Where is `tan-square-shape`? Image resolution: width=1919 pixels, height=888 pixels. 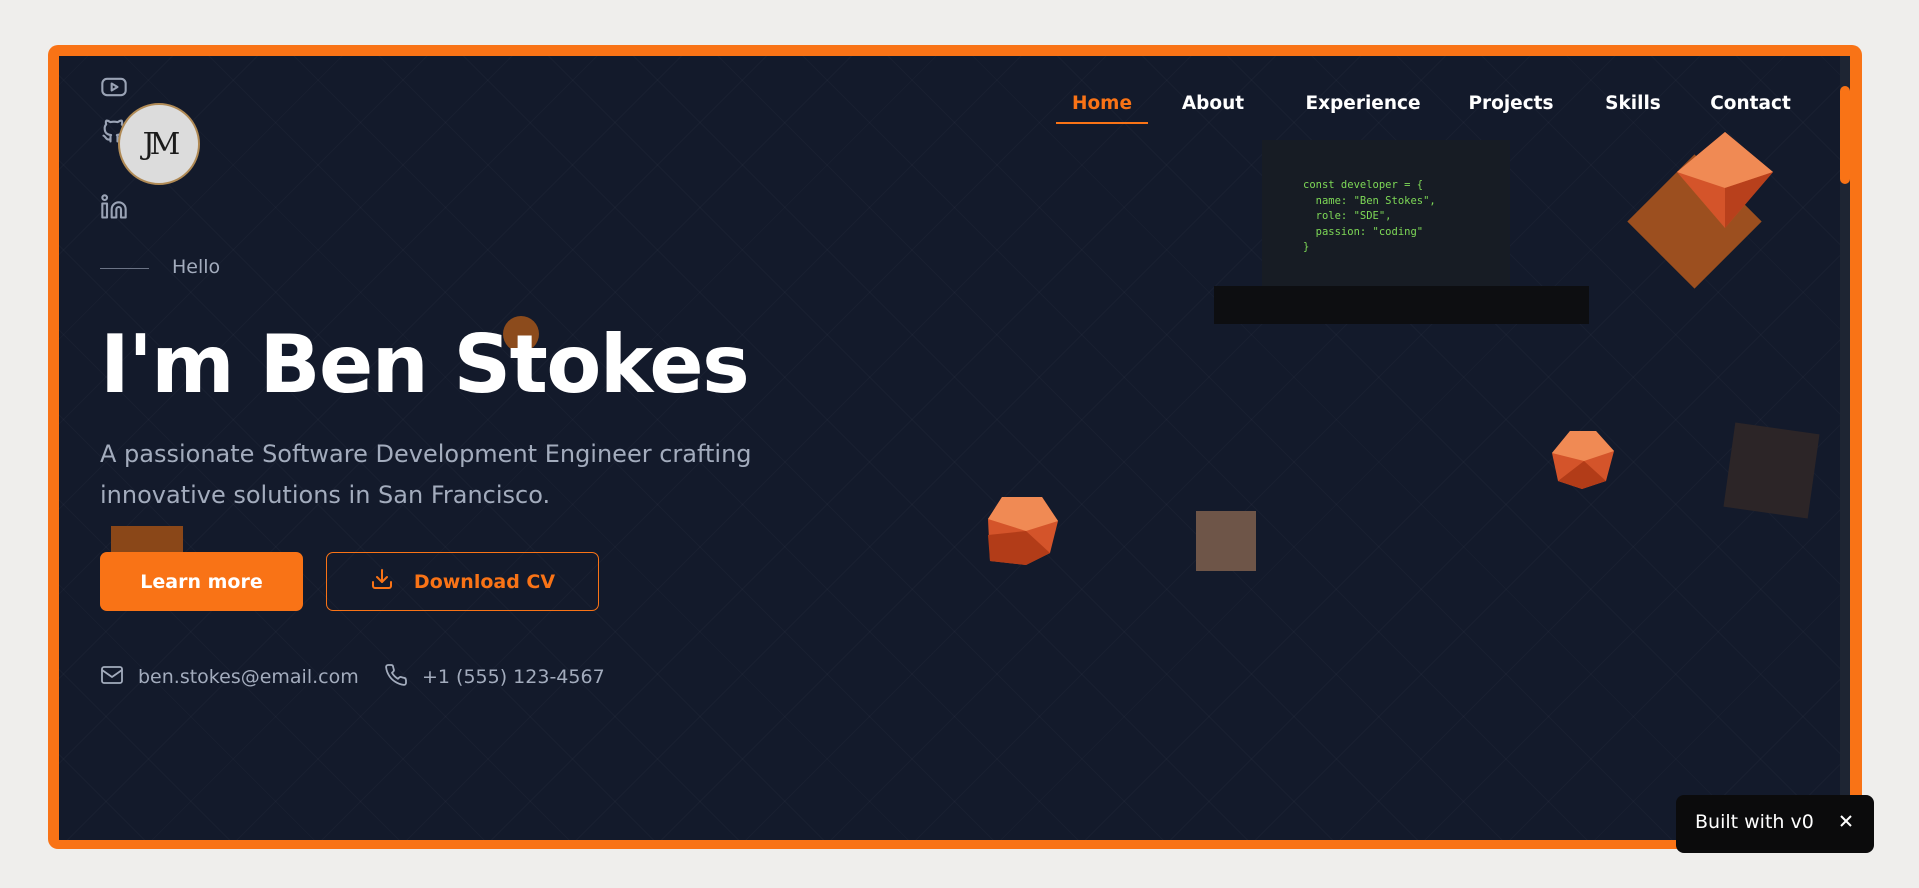 tan-square-shape is located at coordinates (1226, 541).